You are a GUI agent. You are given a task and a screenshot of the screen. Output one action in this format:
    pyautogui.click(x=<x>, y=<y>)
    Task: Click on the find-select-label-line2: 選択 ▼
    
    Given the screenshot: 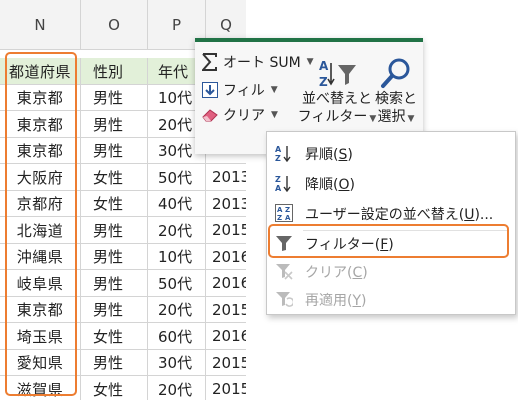 What is the action you would take?
    pyautogui.click(x=396, y=118)
    